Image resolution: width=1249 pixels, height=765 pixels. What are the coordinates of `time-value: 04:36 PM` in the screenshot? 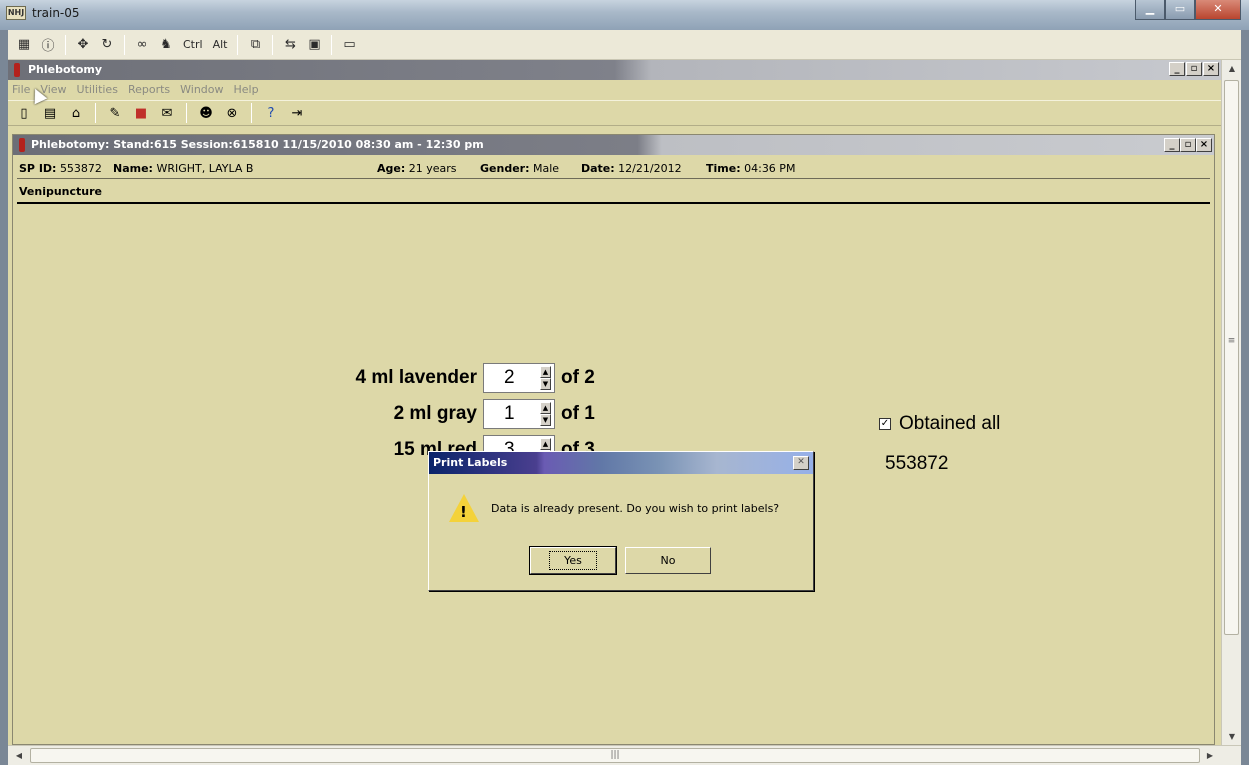 It's located at (770, 168).